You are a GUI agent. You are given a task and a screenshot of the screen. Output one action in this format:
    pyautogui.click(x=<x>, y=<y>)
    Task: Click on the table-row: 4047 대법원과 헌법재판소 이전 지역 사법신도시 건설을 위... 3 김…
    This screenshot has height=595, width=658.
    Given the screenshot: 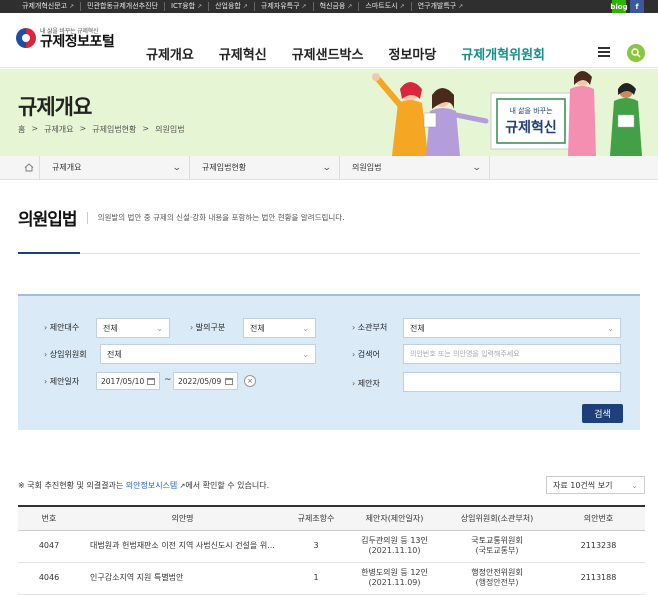 What is the action you would take?
    pyautogui.click(x=331, y=546)
    